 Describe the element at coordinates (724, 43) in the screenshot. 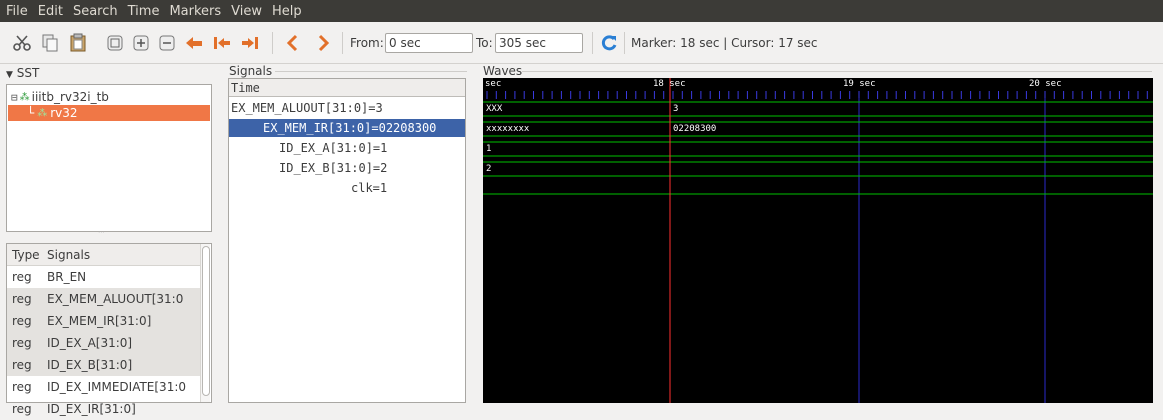

I see `marker-cursor-status: Marker: 18 sec | Cursor: 17 sec` at that location.